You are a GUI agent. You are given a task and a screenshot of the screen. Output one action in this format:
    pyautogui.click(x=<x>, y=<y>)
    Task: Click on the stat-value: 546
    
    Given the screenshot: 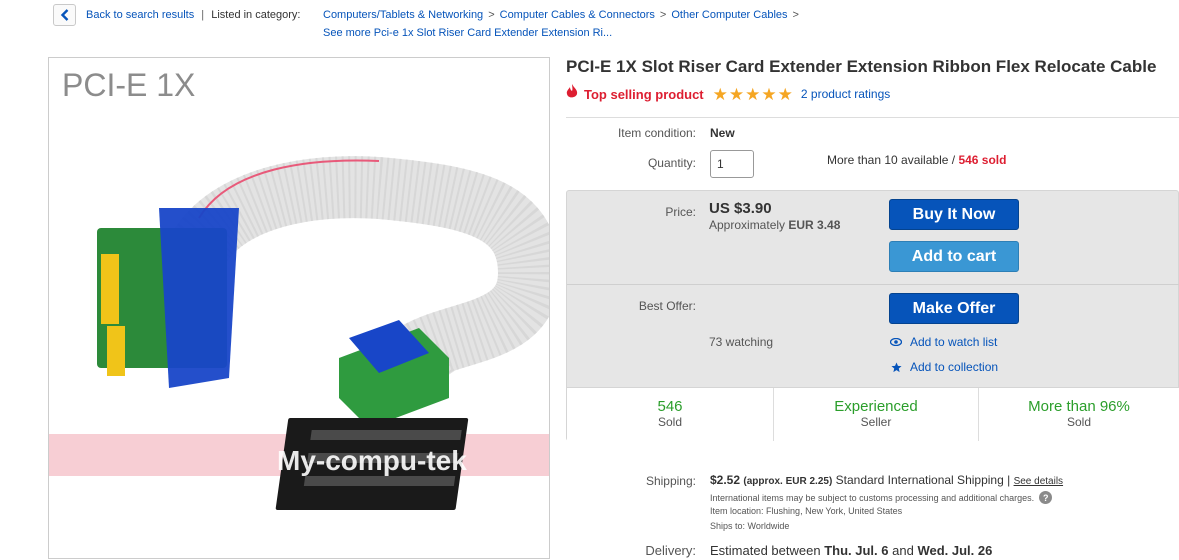 What is the action you would take?
    pyautogui.click(x=670, y=406)
    